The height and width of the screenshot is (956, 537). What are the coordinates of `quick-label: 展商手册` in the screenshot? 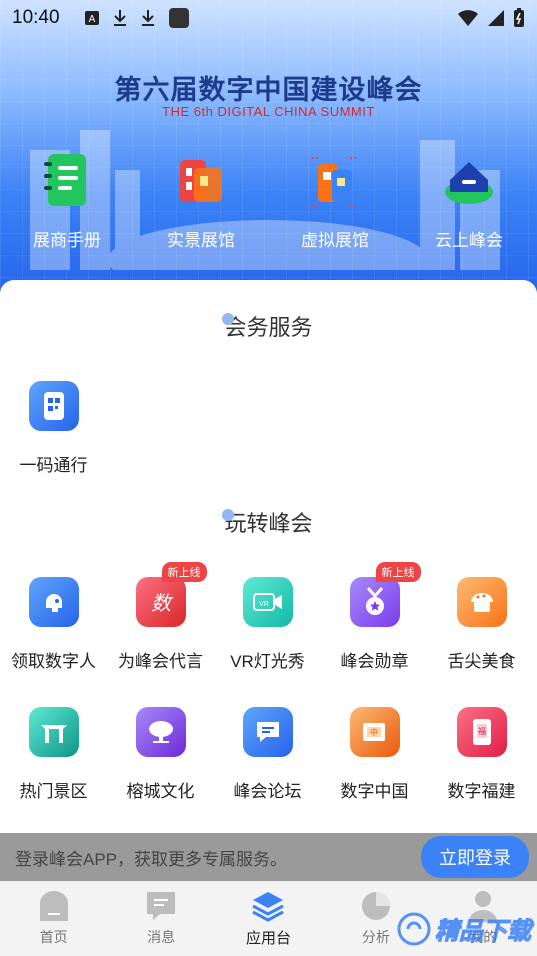 It's located at (67, 240).